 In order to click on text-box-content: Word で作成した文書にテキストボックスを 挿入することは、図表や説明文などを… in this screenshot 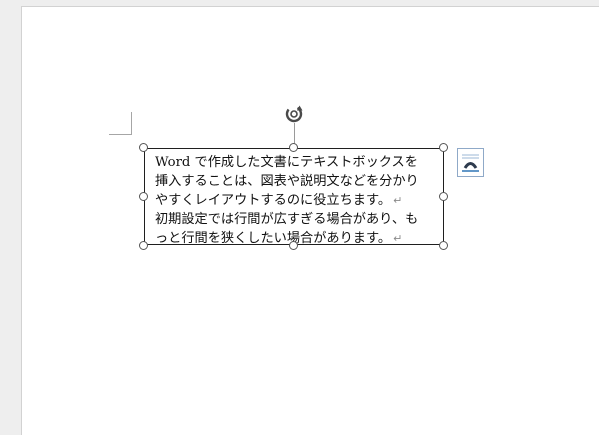, I will do `click(298, 200)`.